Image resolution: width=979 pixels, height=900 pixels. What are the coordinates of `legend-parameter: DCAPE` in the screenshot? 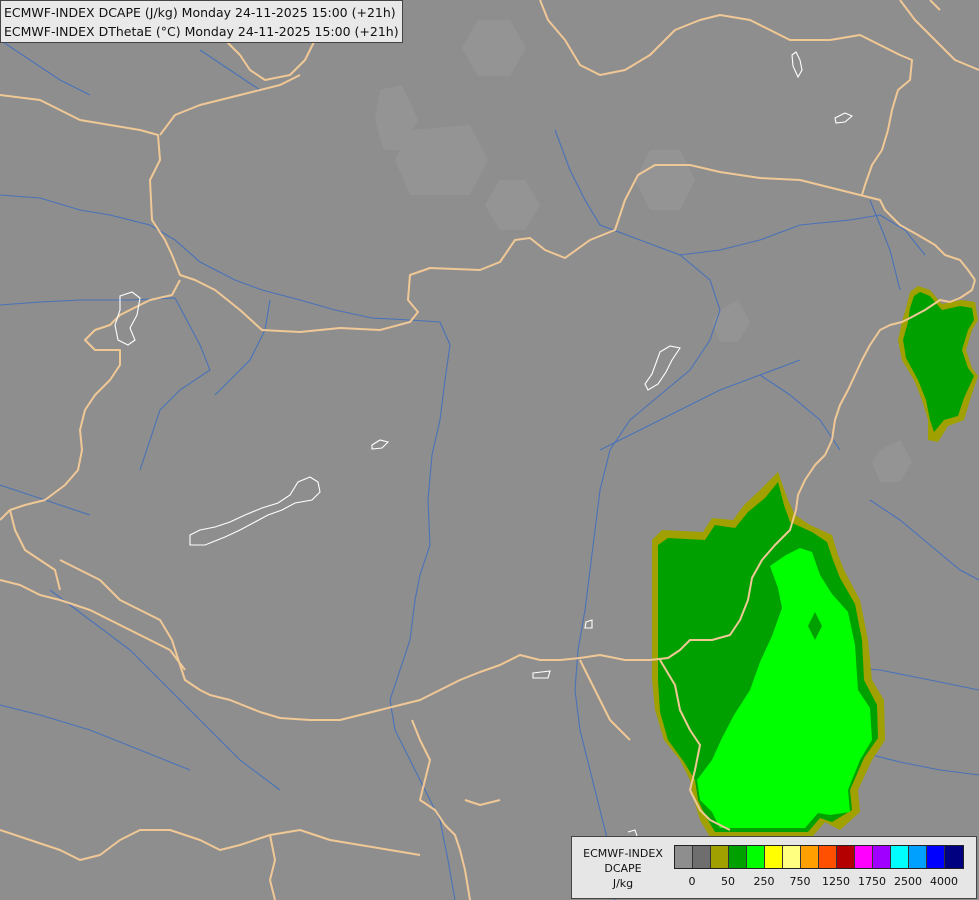 It's located at (623, 868).